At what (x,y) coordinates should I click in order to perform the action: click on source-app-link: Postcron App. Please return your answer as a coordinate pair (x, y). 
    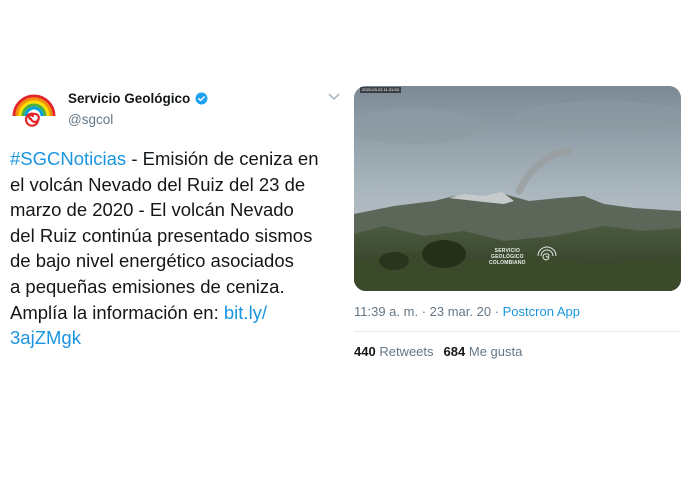
    Looking at the image, I should click on (541, 311).